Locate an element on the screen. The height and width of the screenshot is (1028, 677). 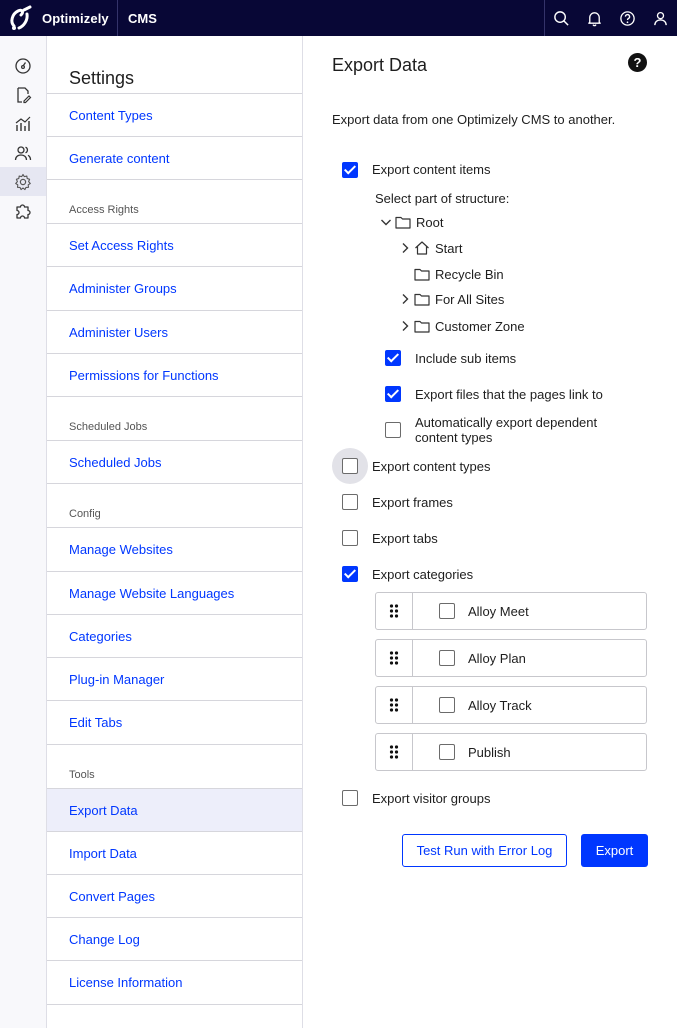
rail-settings is located at coordinates (23, 181).